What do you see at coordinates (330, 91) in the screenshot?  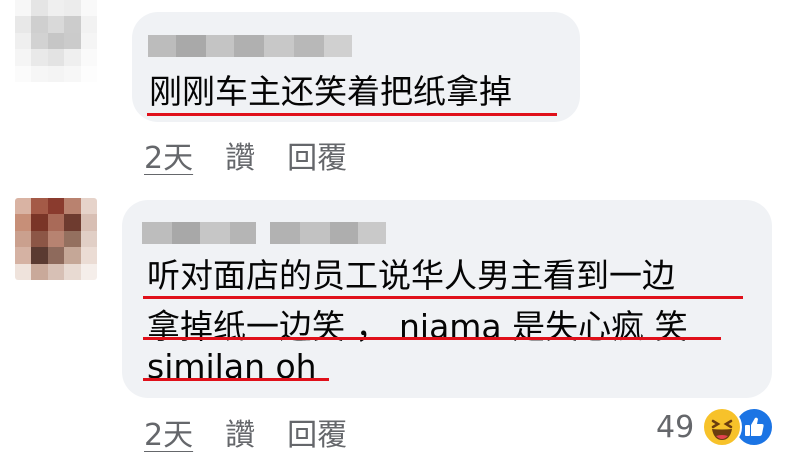 I see `comment-text: 刚刚车主还笑着把纸拿掉` at bounding box center [330, 91].